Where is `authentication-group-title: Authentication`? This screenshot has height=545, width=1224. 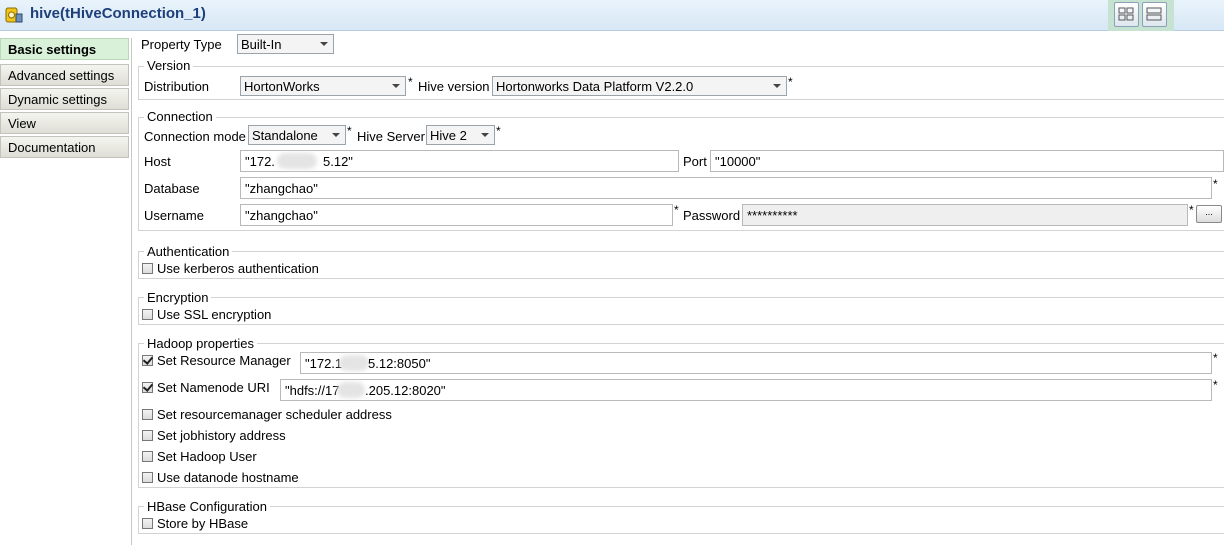 authentication-group-title: Authentication is located at coordinates (188, 251).